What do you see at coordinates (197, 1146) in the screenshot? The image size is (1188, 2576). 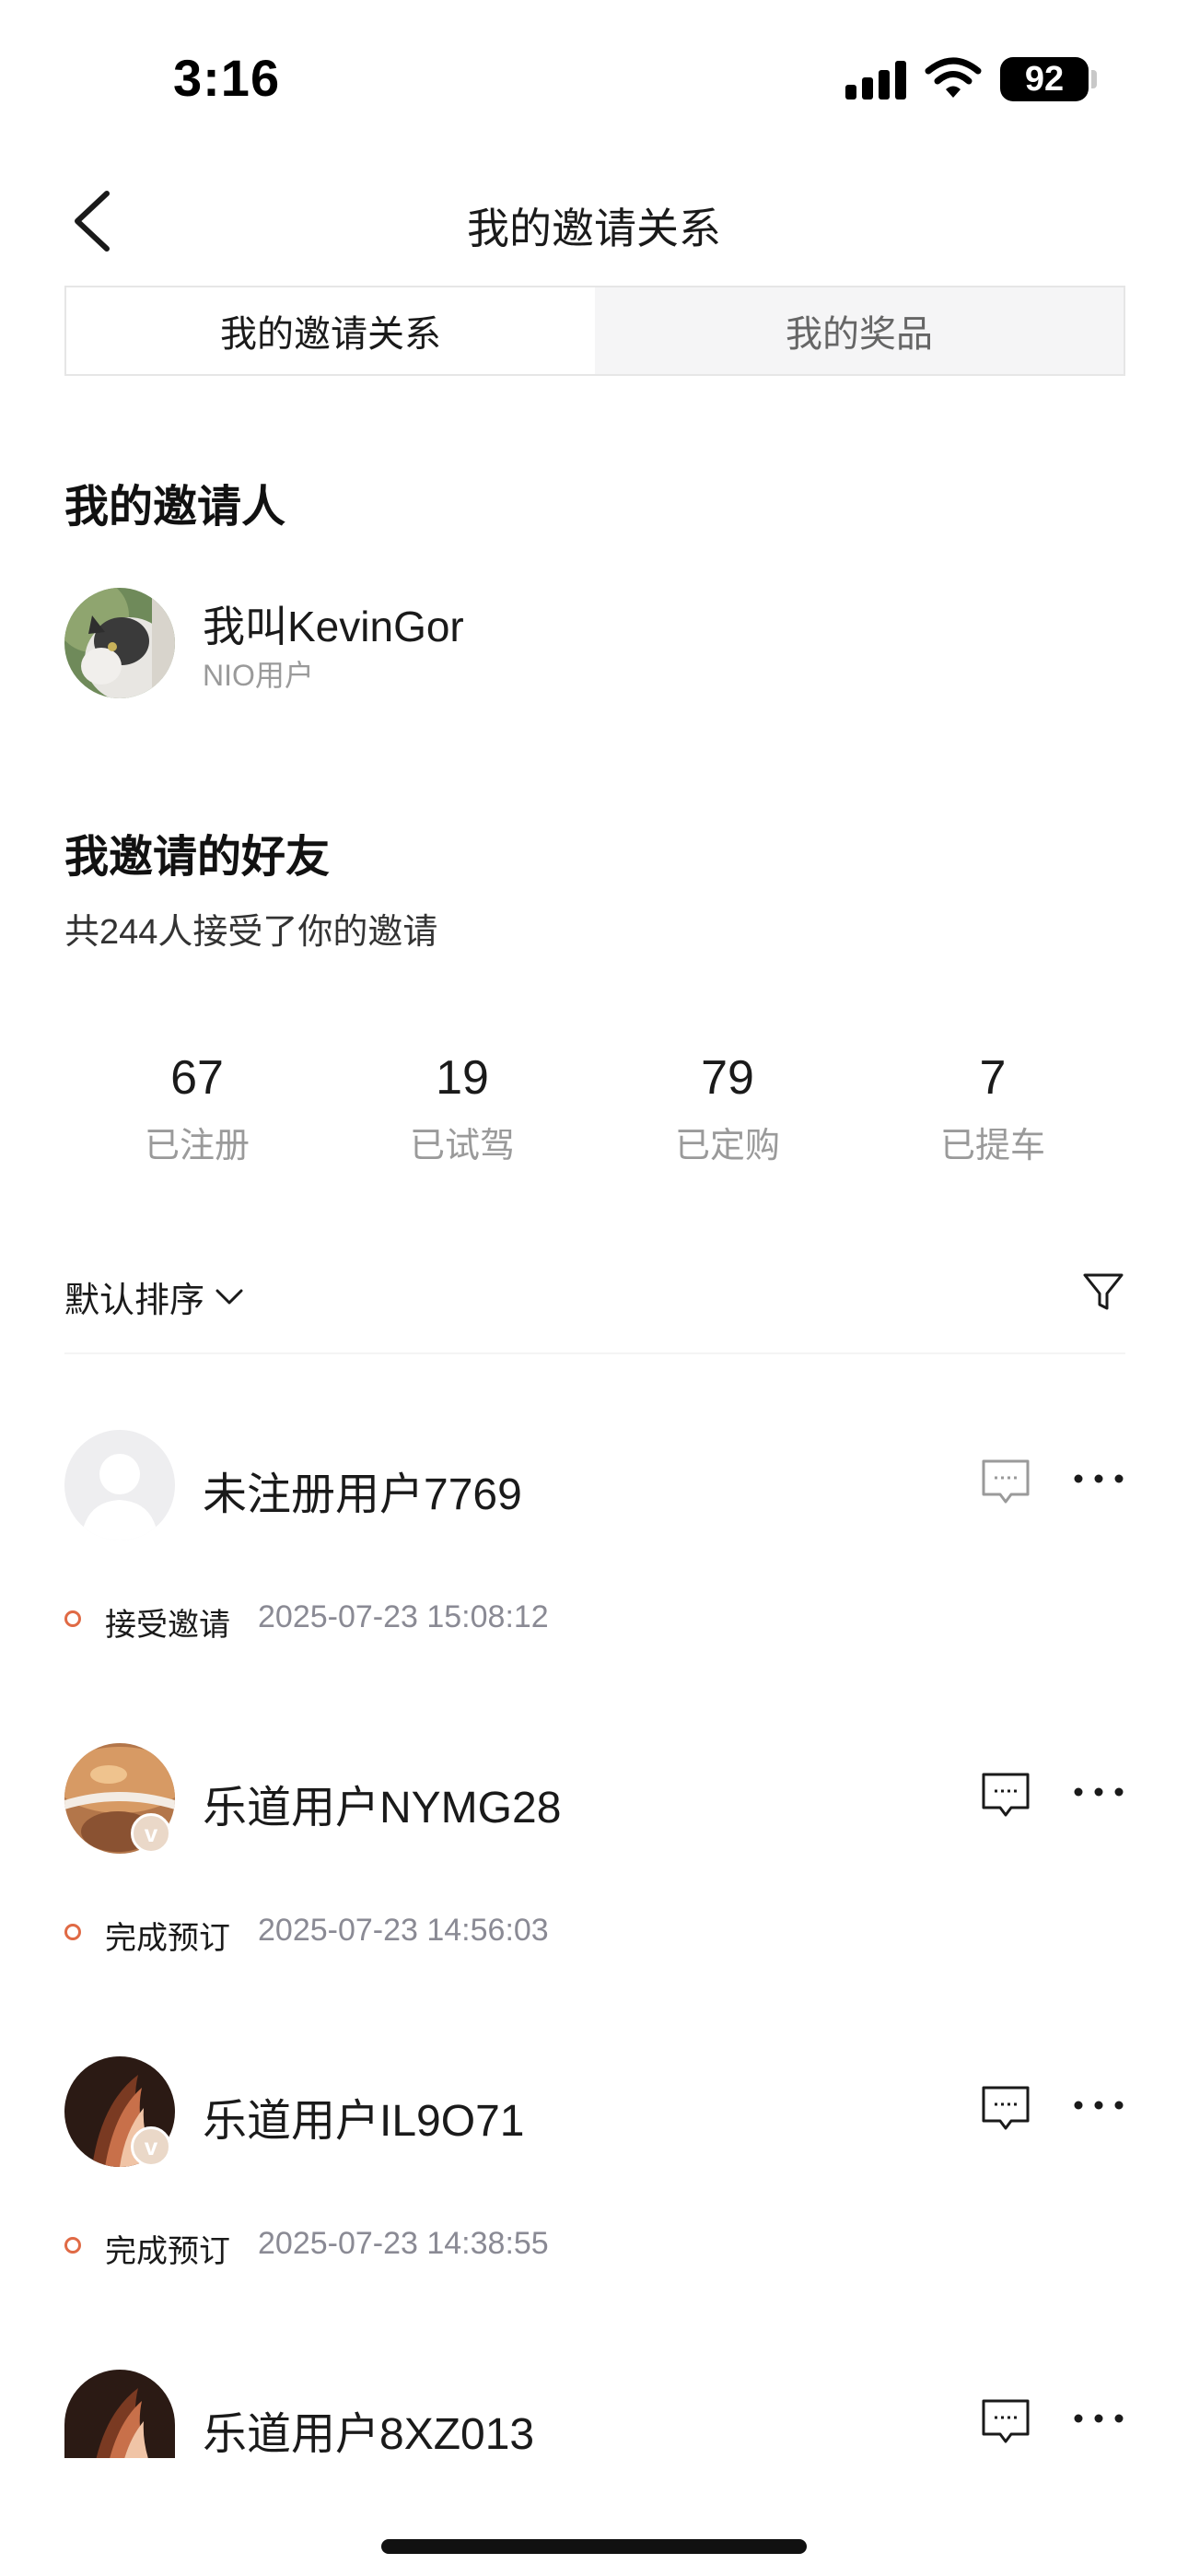 I see `stat-label: 已注册` at bounding box center [197, 1146].